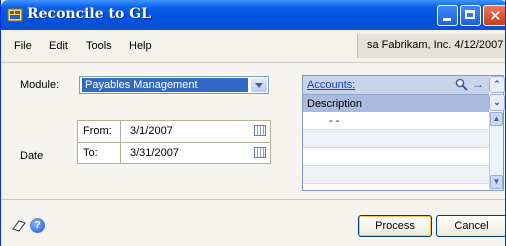 The height and width of the screenshot is (246, 506). Describe the element at coordinates (461, 84) in the screenshot. I see `lookup-icon` at that location.